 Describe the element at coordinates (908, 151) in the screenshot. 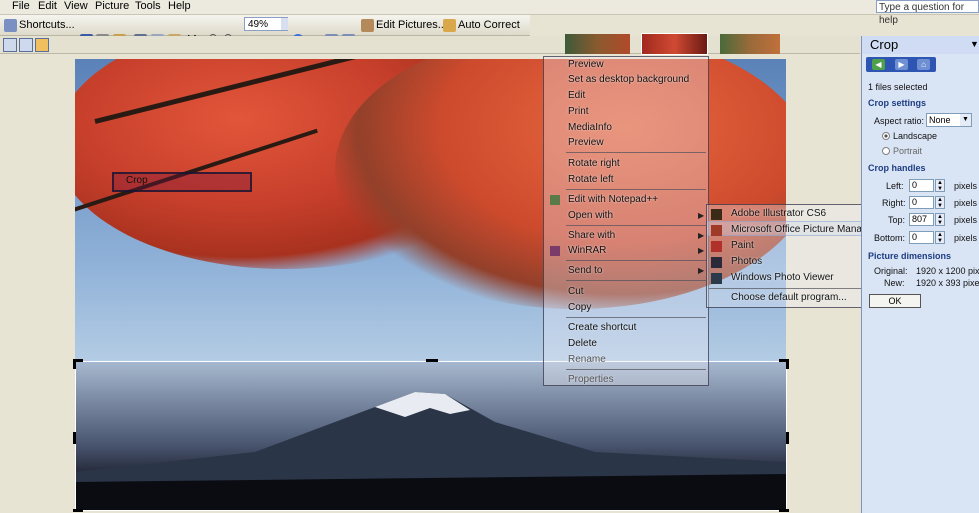

I see `portrait-label: Portrait` at that location.